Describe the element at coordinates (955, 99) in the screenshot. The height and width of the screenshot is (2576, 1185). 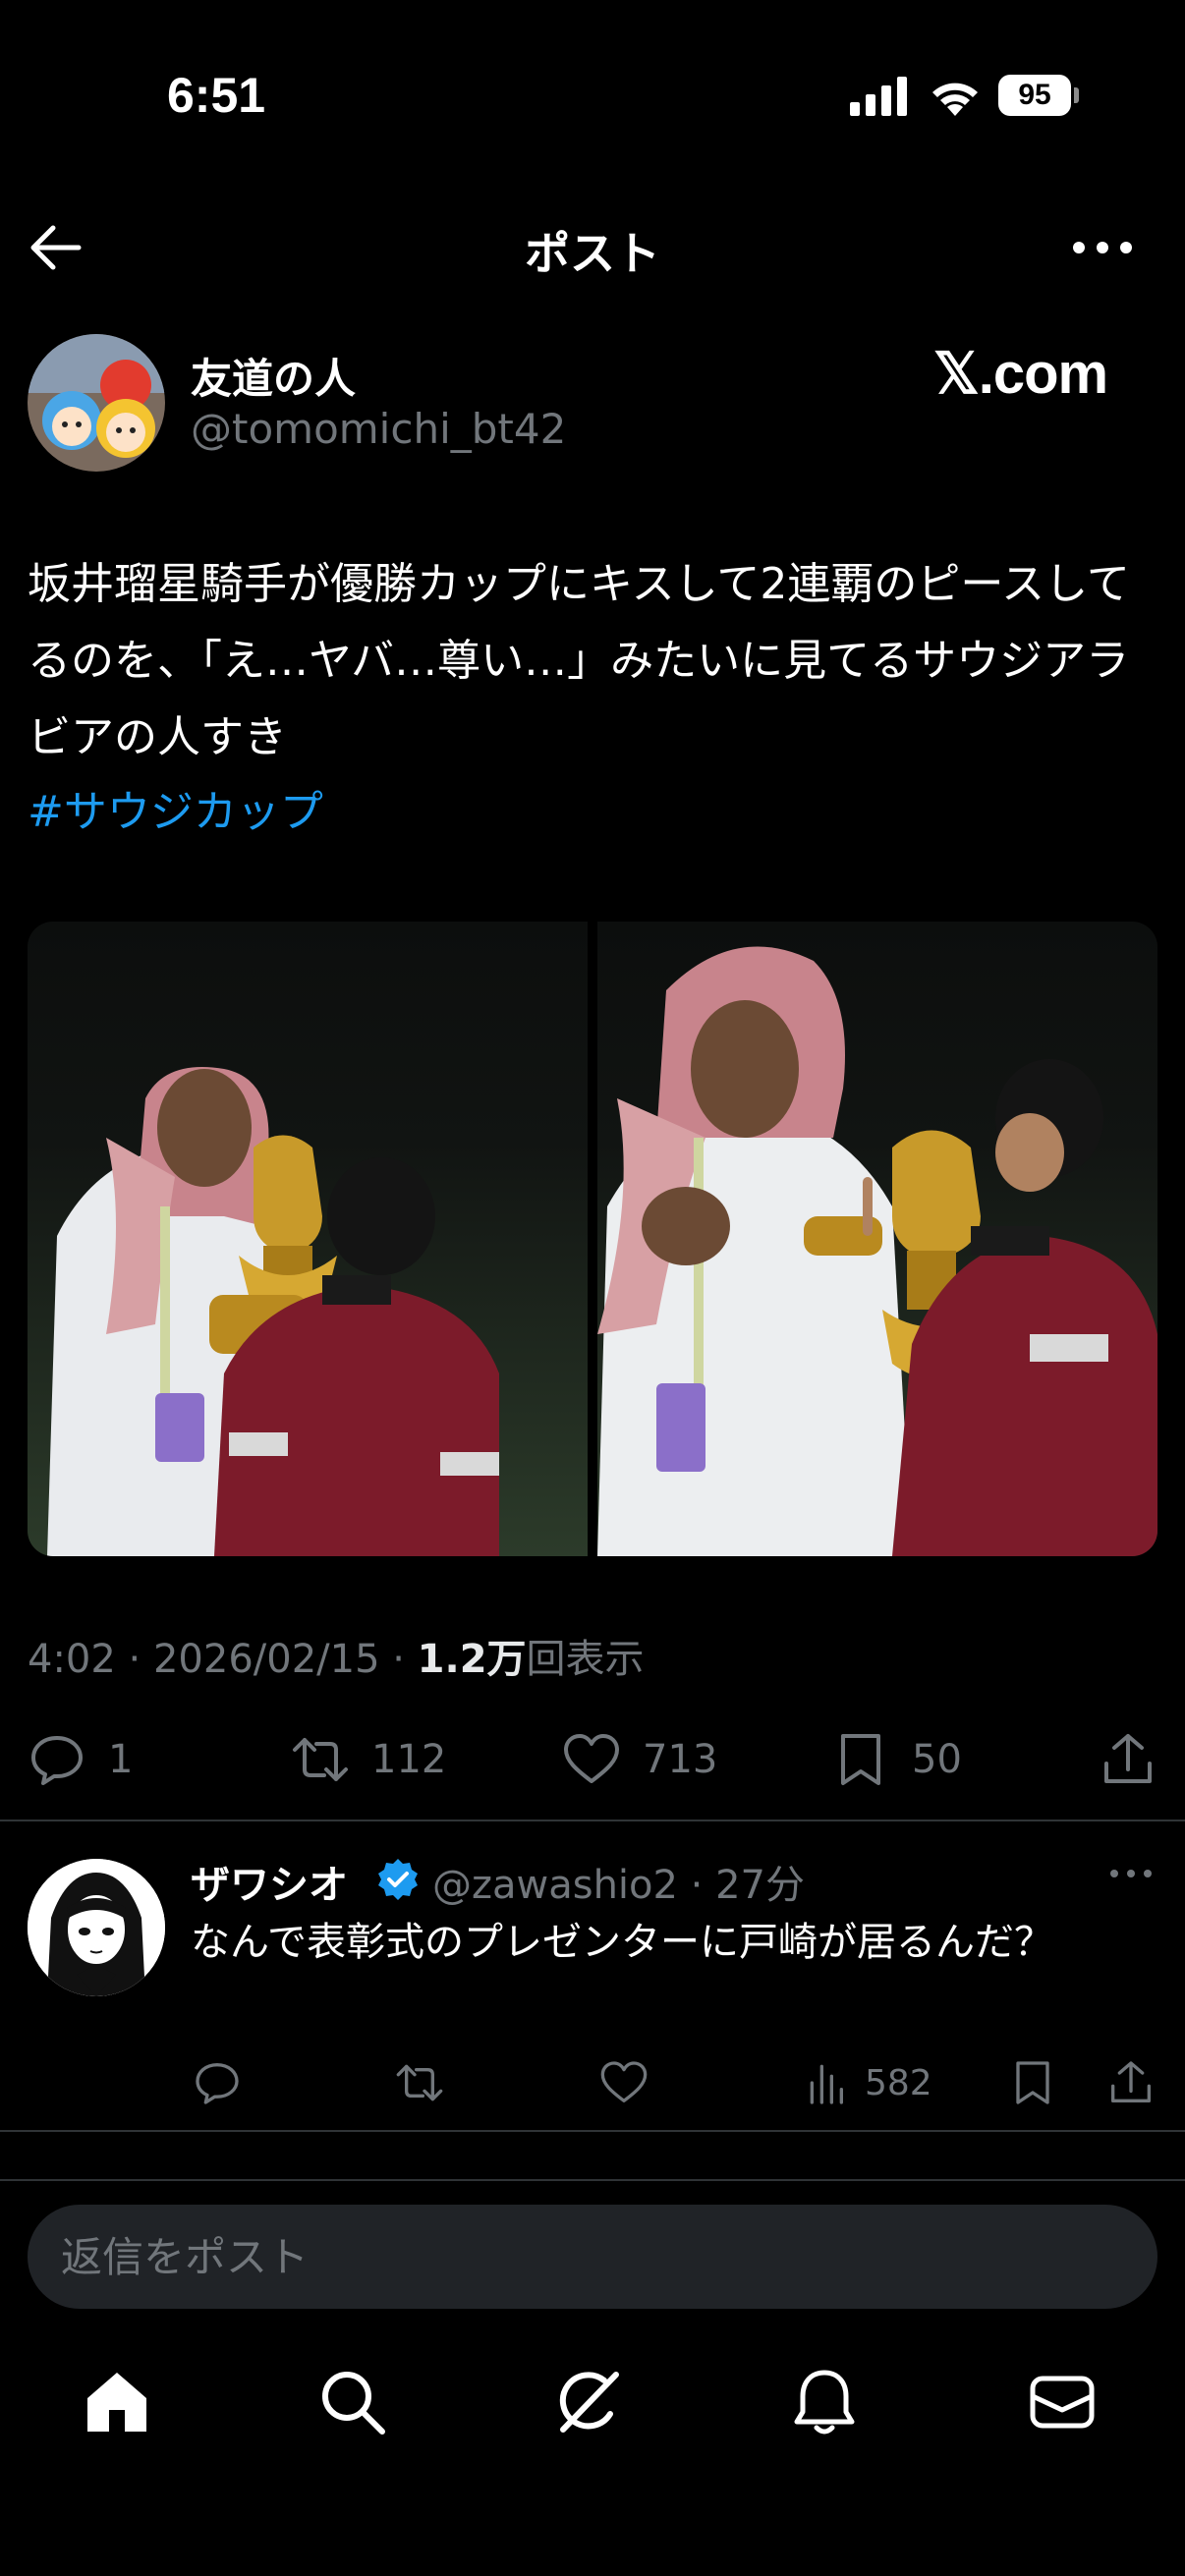
I see `wifi-icon` at that location.